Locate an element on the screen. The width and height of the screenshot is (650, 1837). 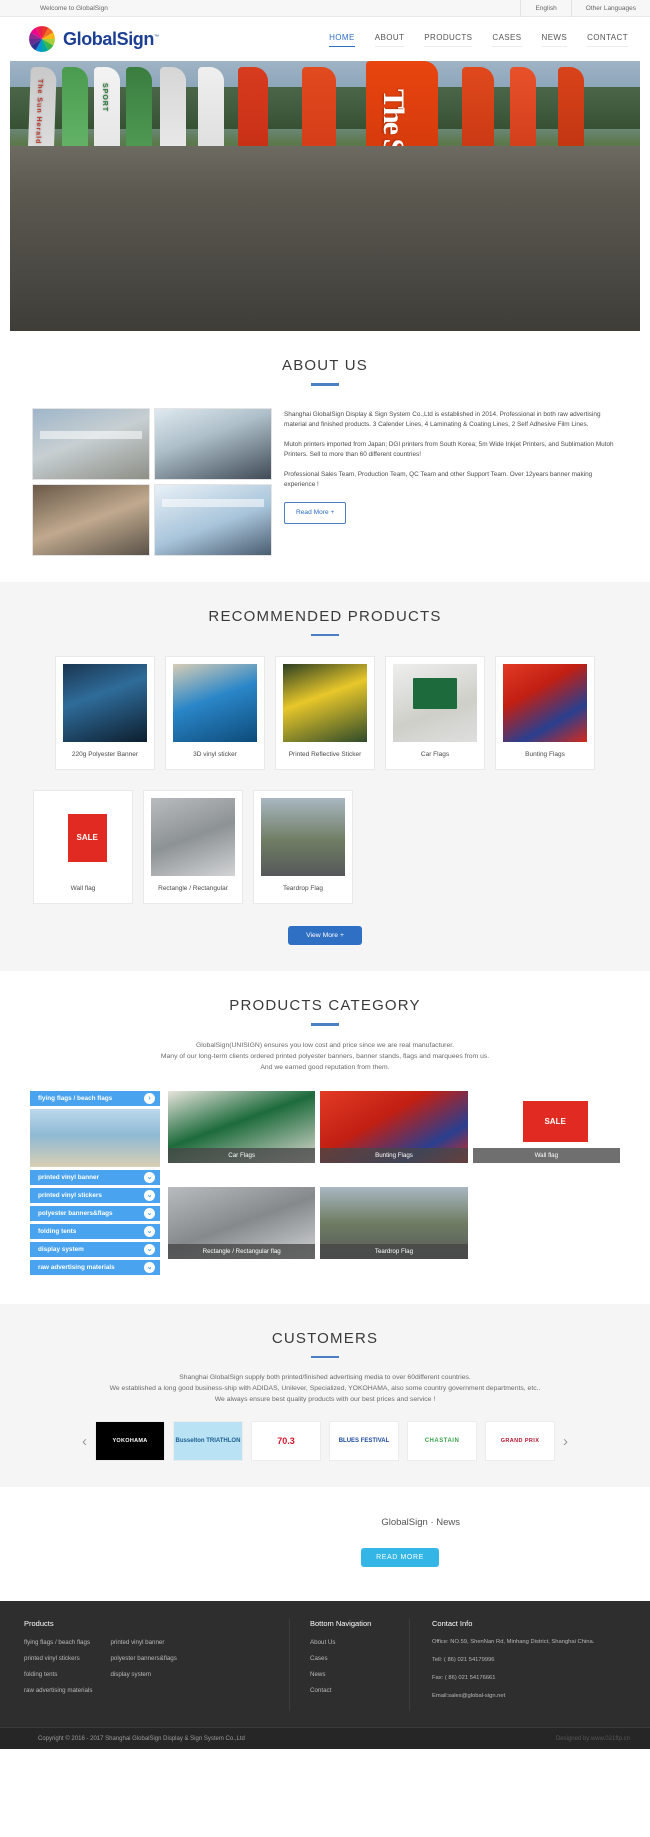
about-title: ABOUT US is located at coordinates (324, 365).